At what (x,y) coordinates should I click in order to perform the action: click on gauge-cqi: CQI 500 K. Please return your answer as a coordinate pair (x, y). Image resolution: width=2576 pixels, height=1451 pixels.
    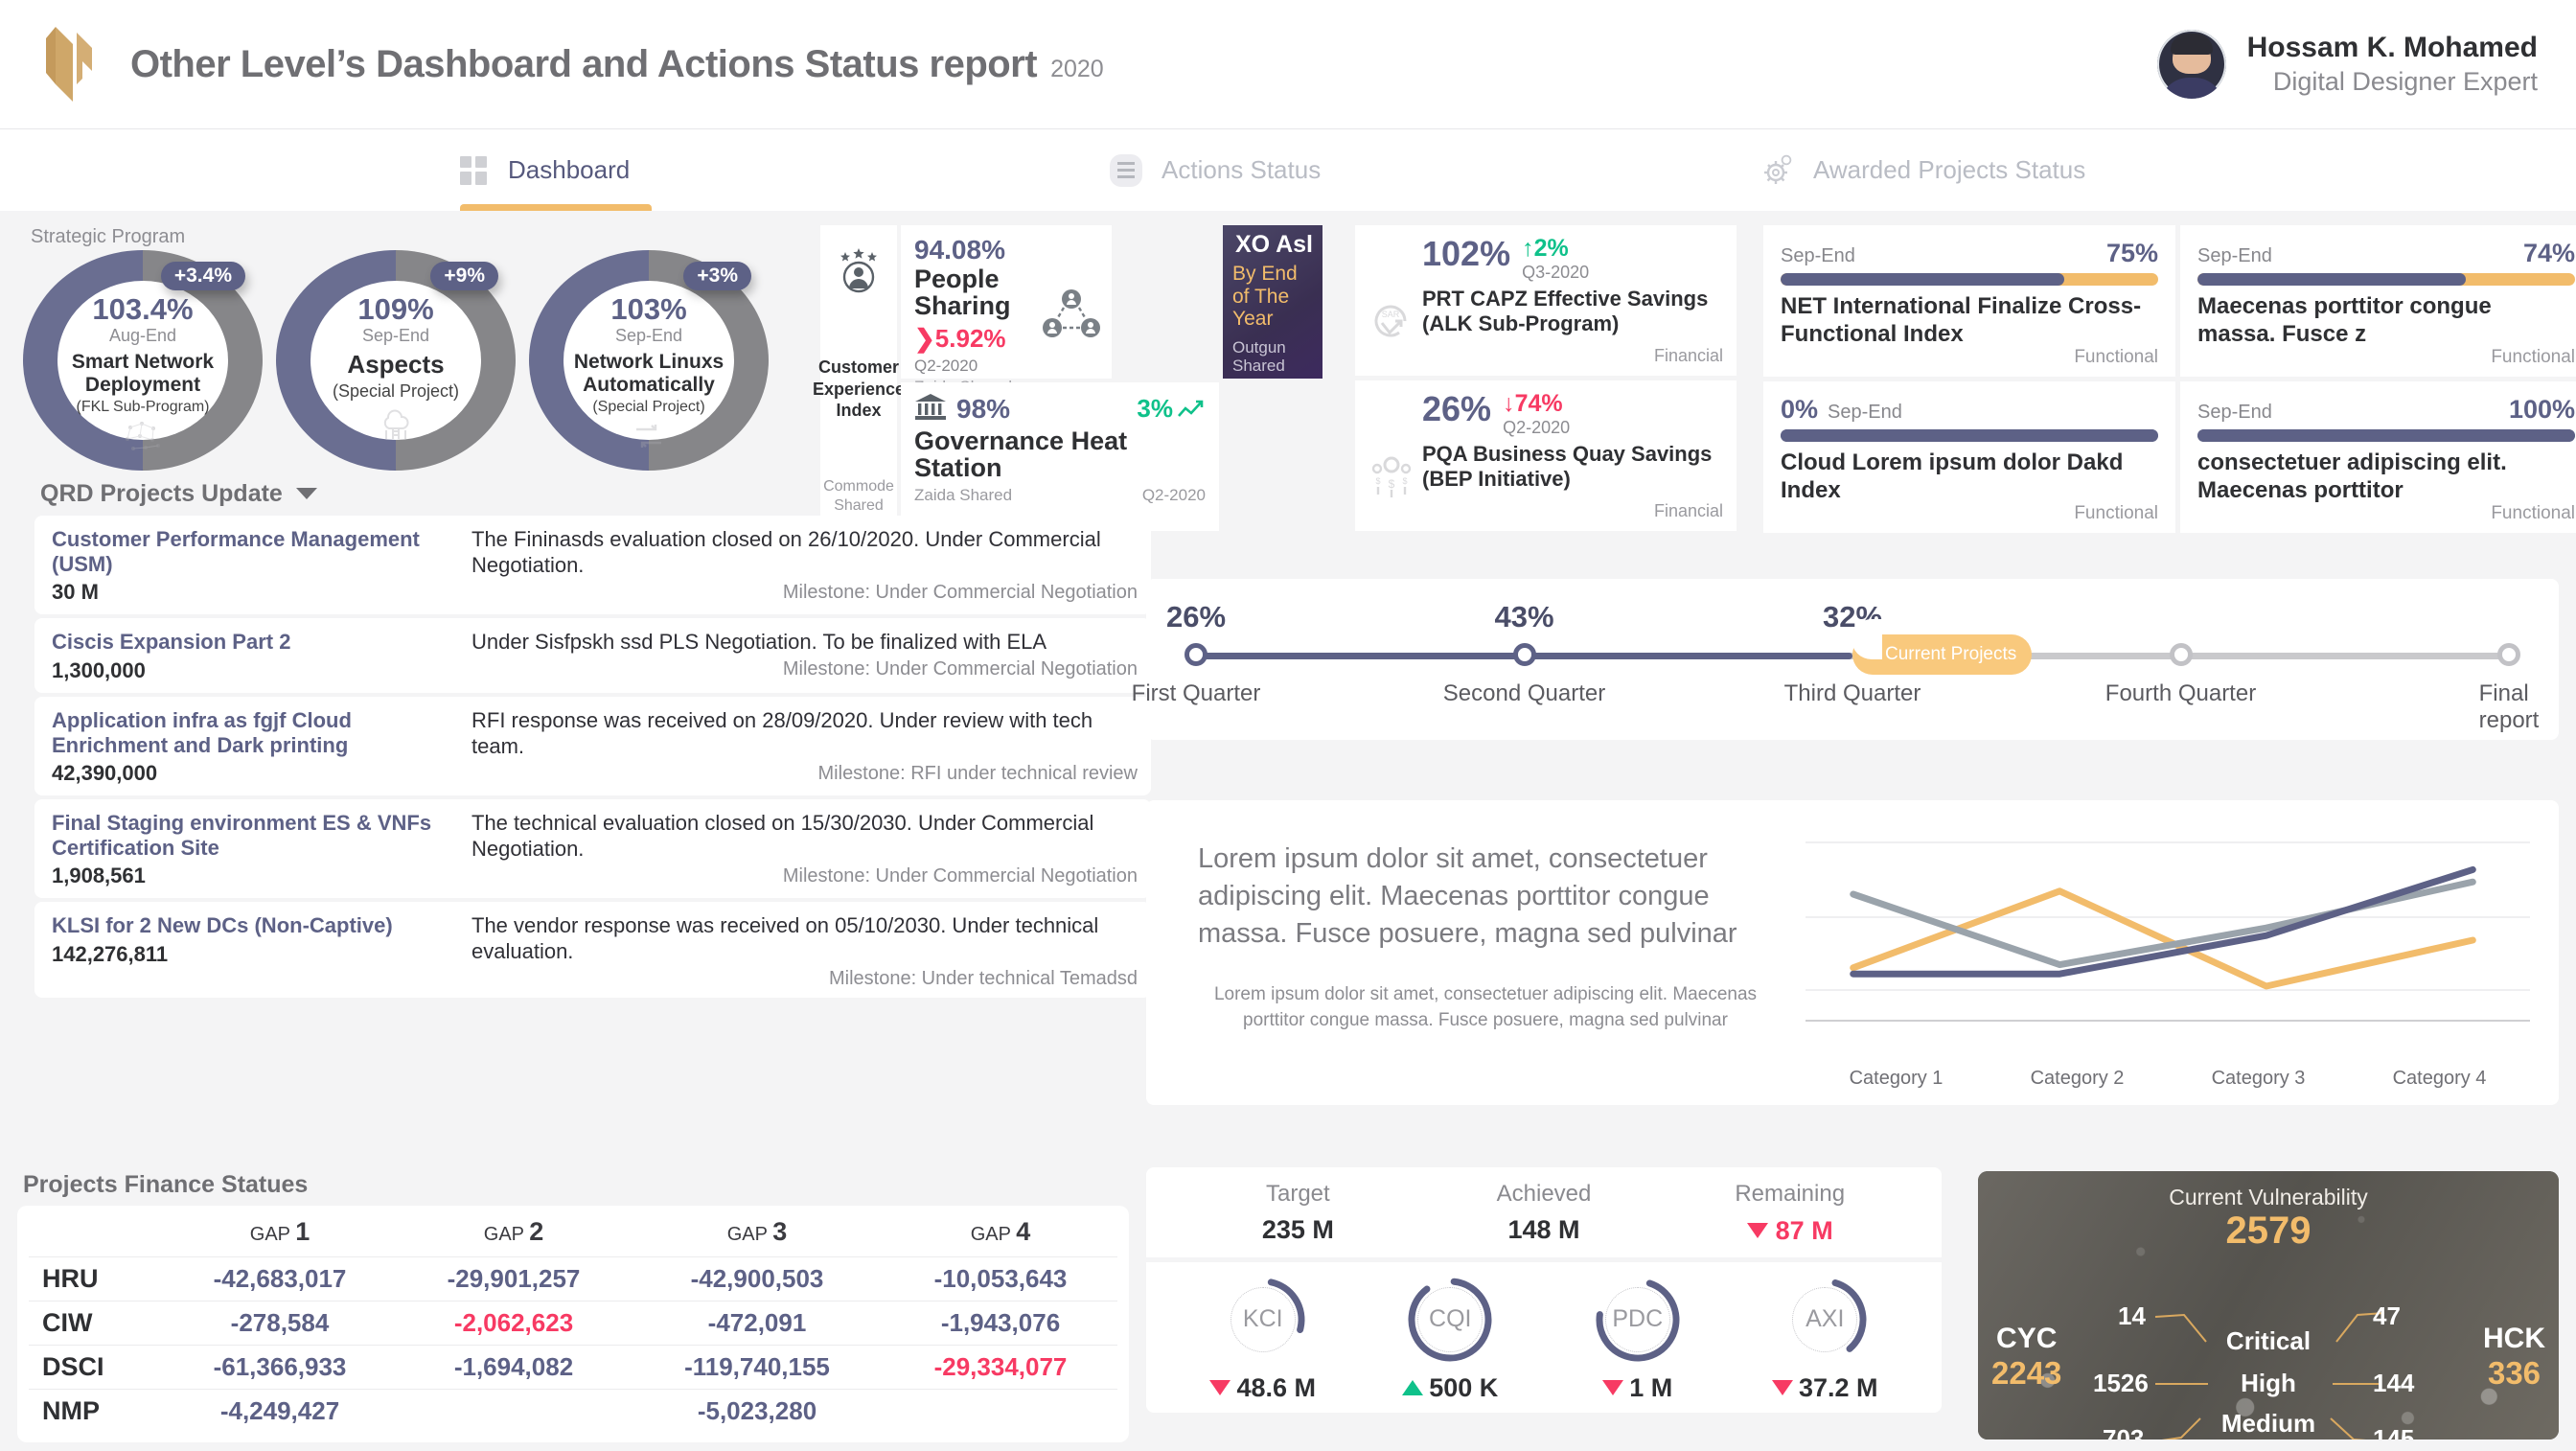
    Looking at the image, I should click on (1451, 1338).